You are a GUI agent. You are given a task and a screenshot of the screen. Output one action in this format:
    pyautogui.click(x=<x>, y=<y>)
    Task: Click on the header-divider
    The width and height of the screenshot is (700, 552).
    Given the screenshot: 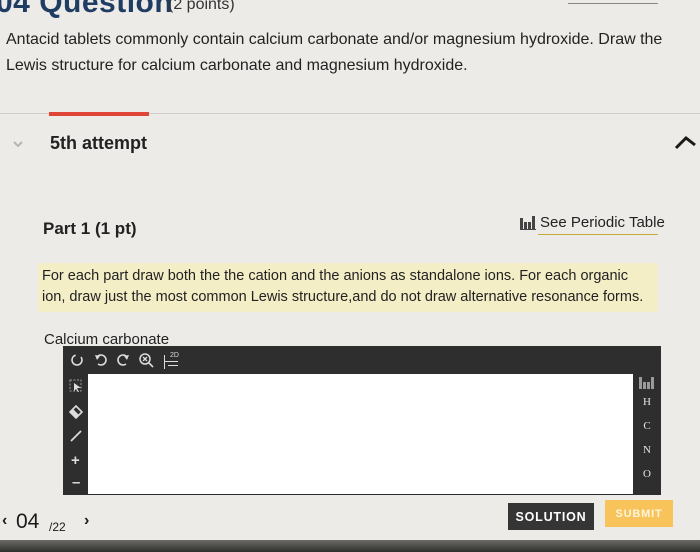 What is the action you would take?
    pyautogui.click(x=613, y=3)
    